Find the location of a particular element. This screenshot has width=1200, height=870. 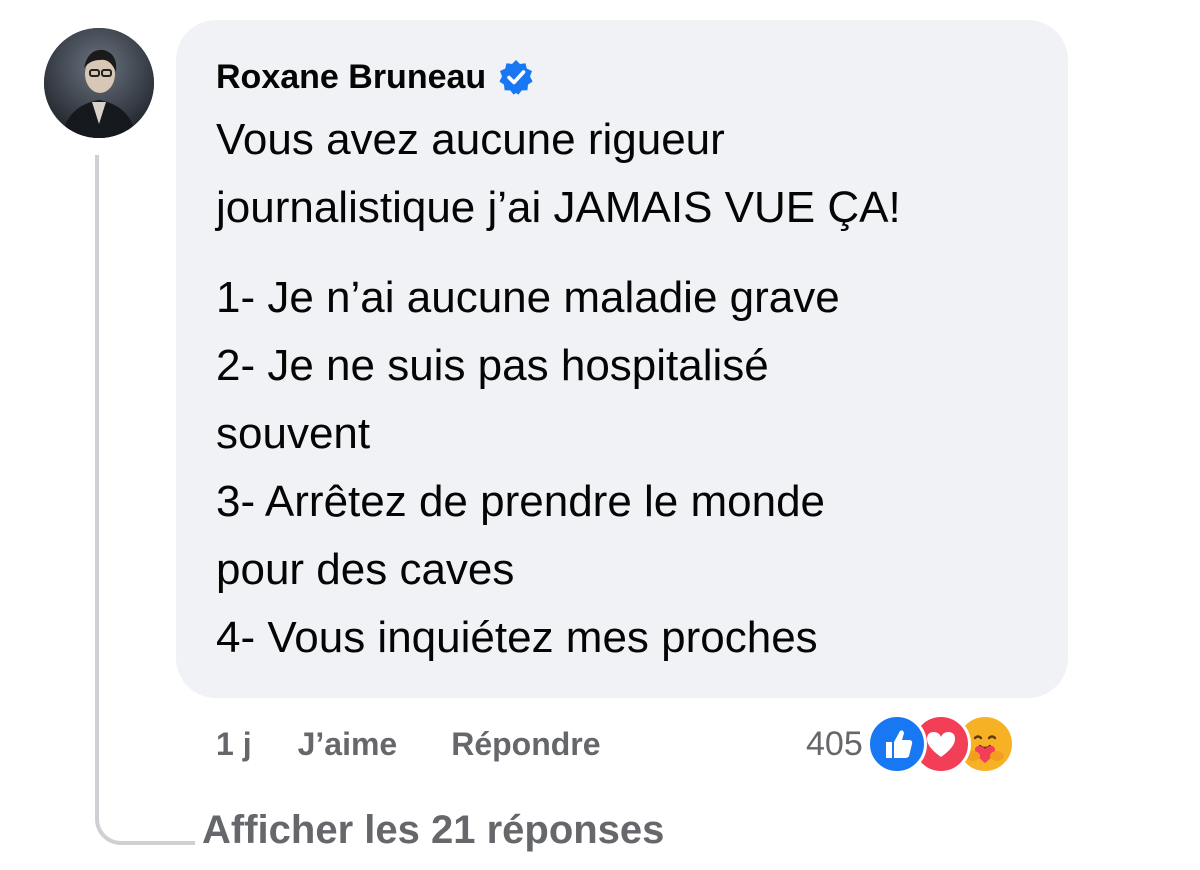

comment-author-row: Roxane Bruneau is located at coordinates (375, 77).